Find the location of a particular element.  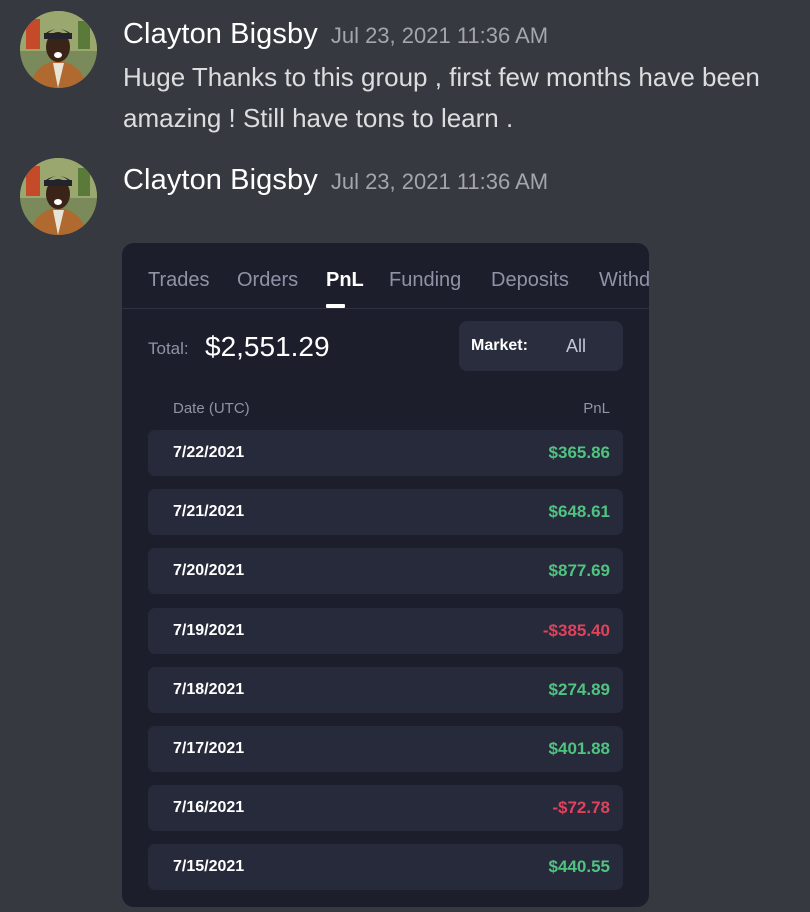

row-pnl: -$385.40 is located at coordinates (576, 630).